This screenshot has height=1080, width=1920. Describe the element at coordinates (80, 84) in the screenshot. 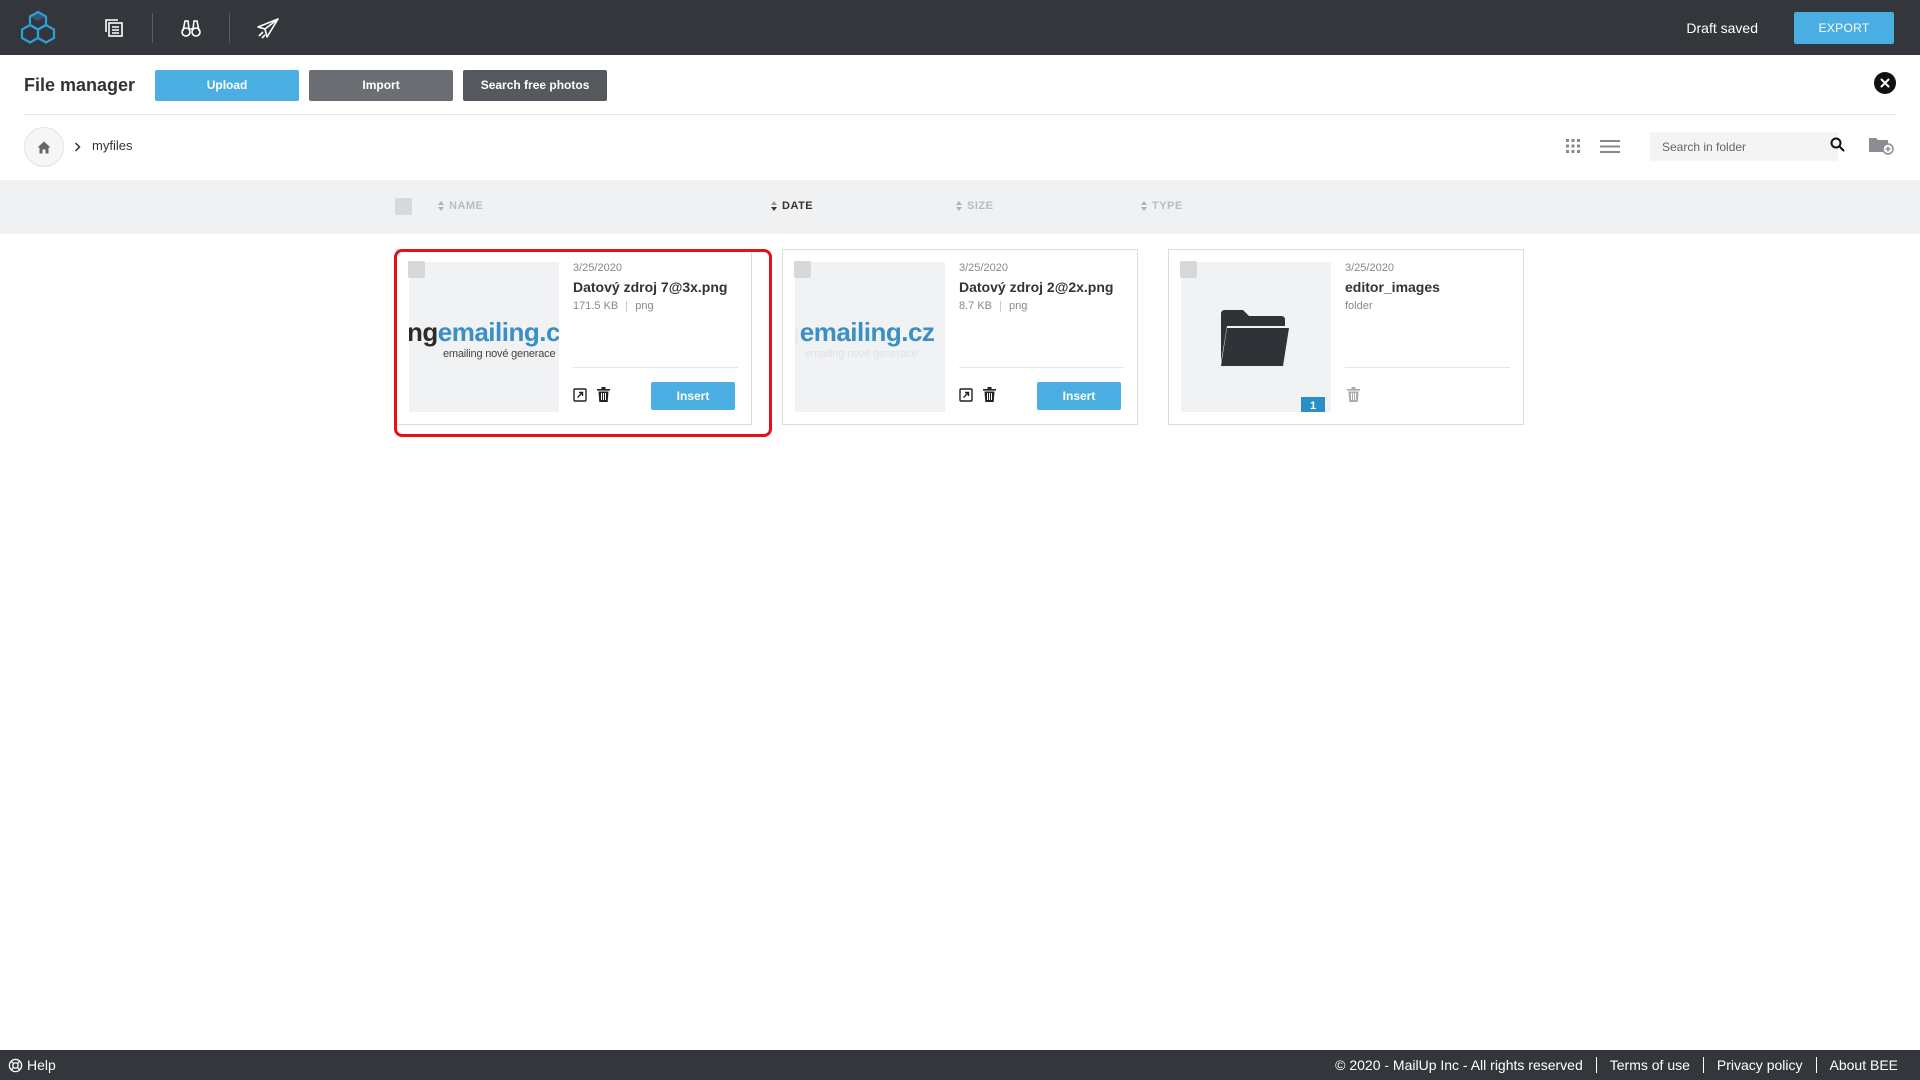

I see `page-title: File manager` at that location.